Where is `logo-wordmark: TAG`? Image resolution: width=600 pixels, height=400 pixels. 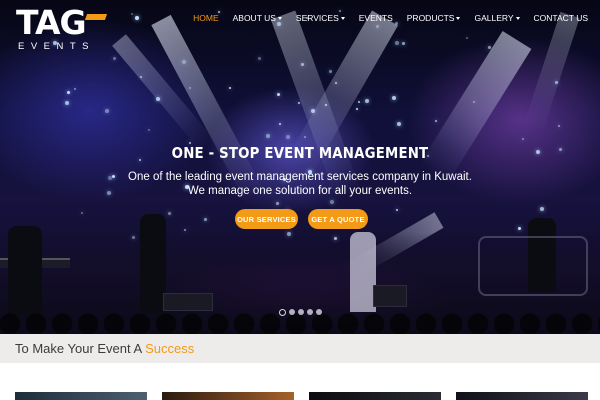 logo-wordmark: TAG is located at coordinates (51, 22).